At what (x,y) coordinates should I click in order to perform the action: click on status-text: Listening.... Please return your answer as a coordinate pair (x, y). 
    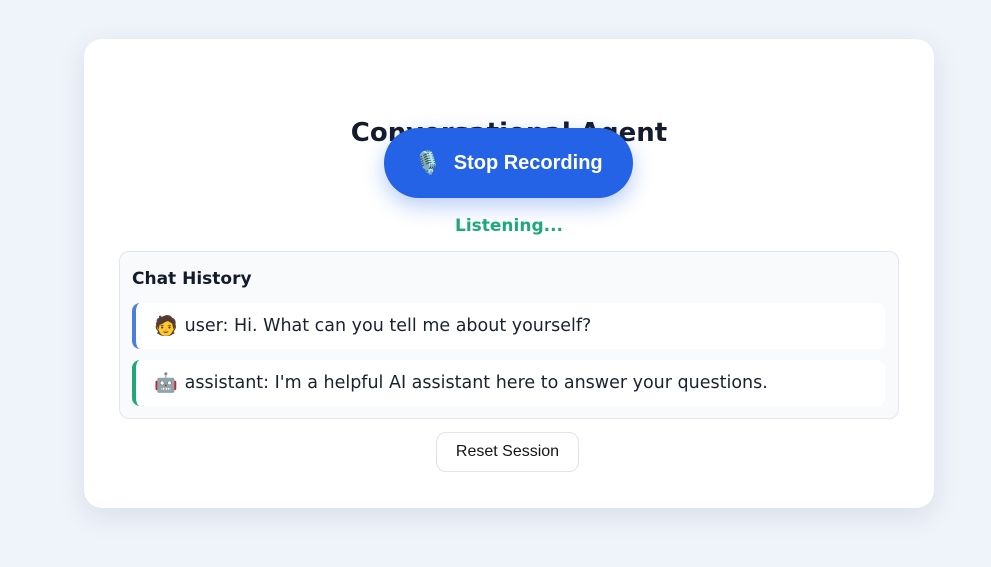
    Looking at the image, I should click on (508, 226).